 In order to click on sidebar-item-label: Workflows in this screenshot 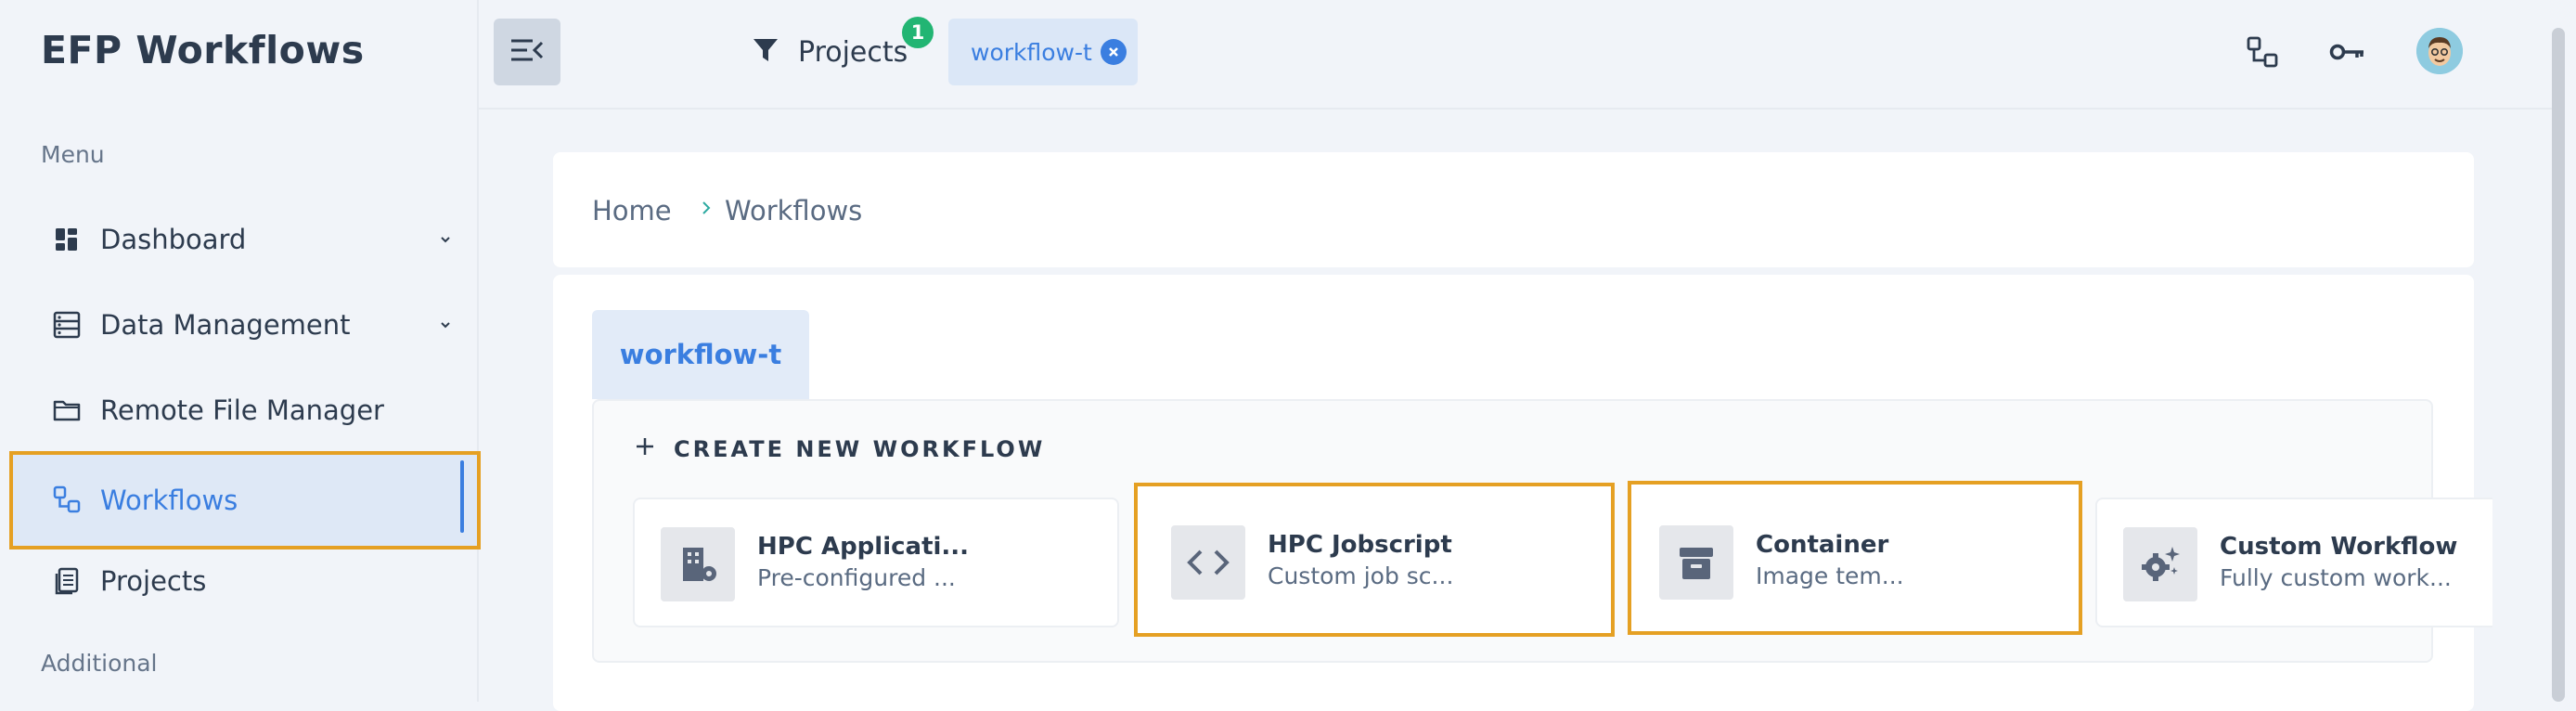, I will do `click(169, 500)`.